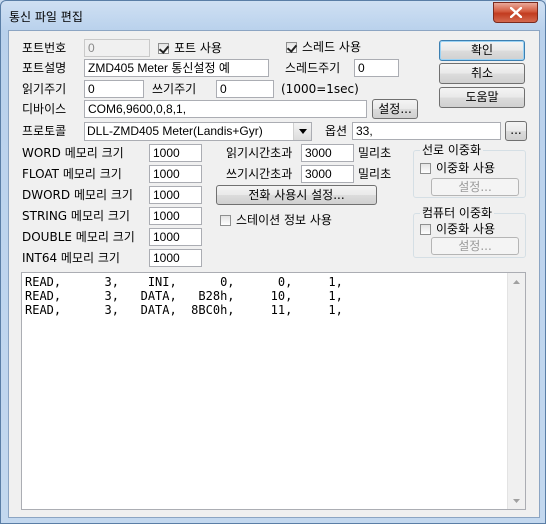 The image size is (546, 524). I want to click on port-desc-label: 포트설명, so click(44, 68).